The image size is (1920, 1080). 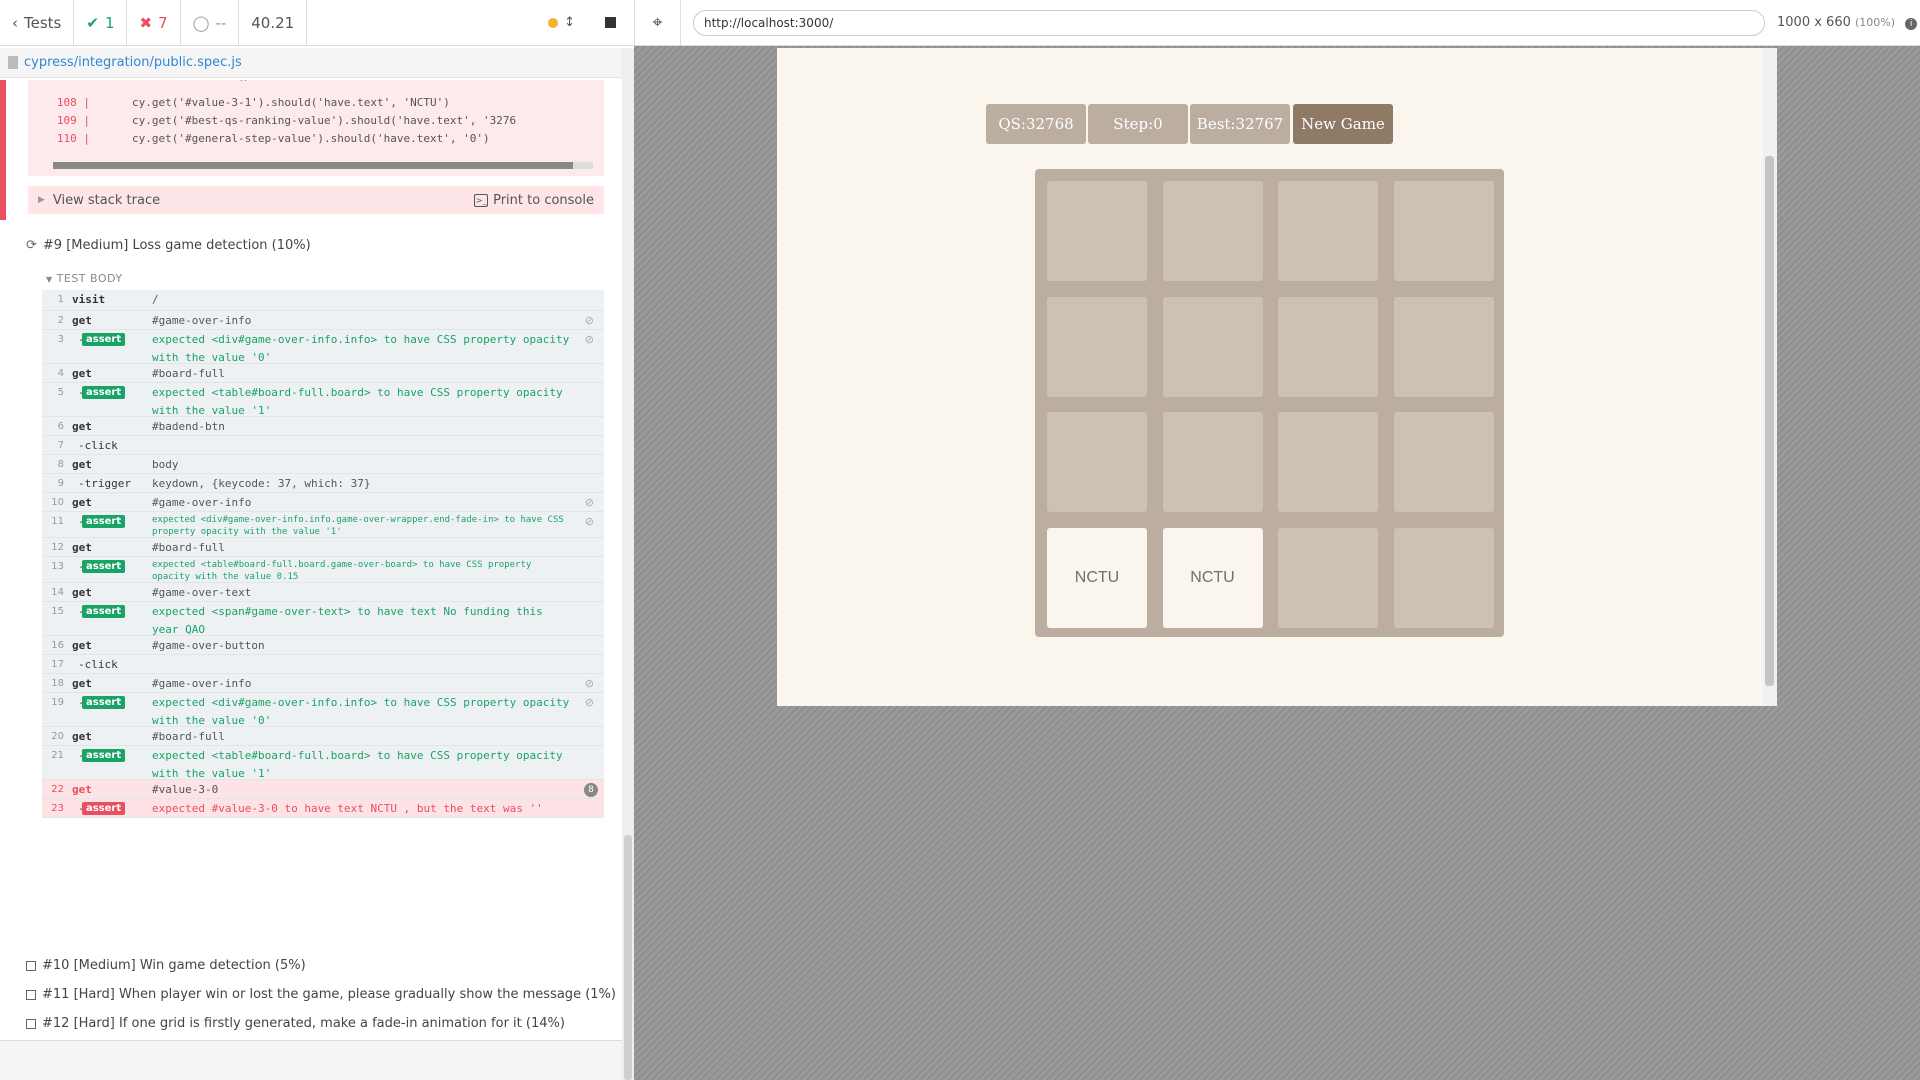 I want to click on file-icon, so click(x=13, y=62).